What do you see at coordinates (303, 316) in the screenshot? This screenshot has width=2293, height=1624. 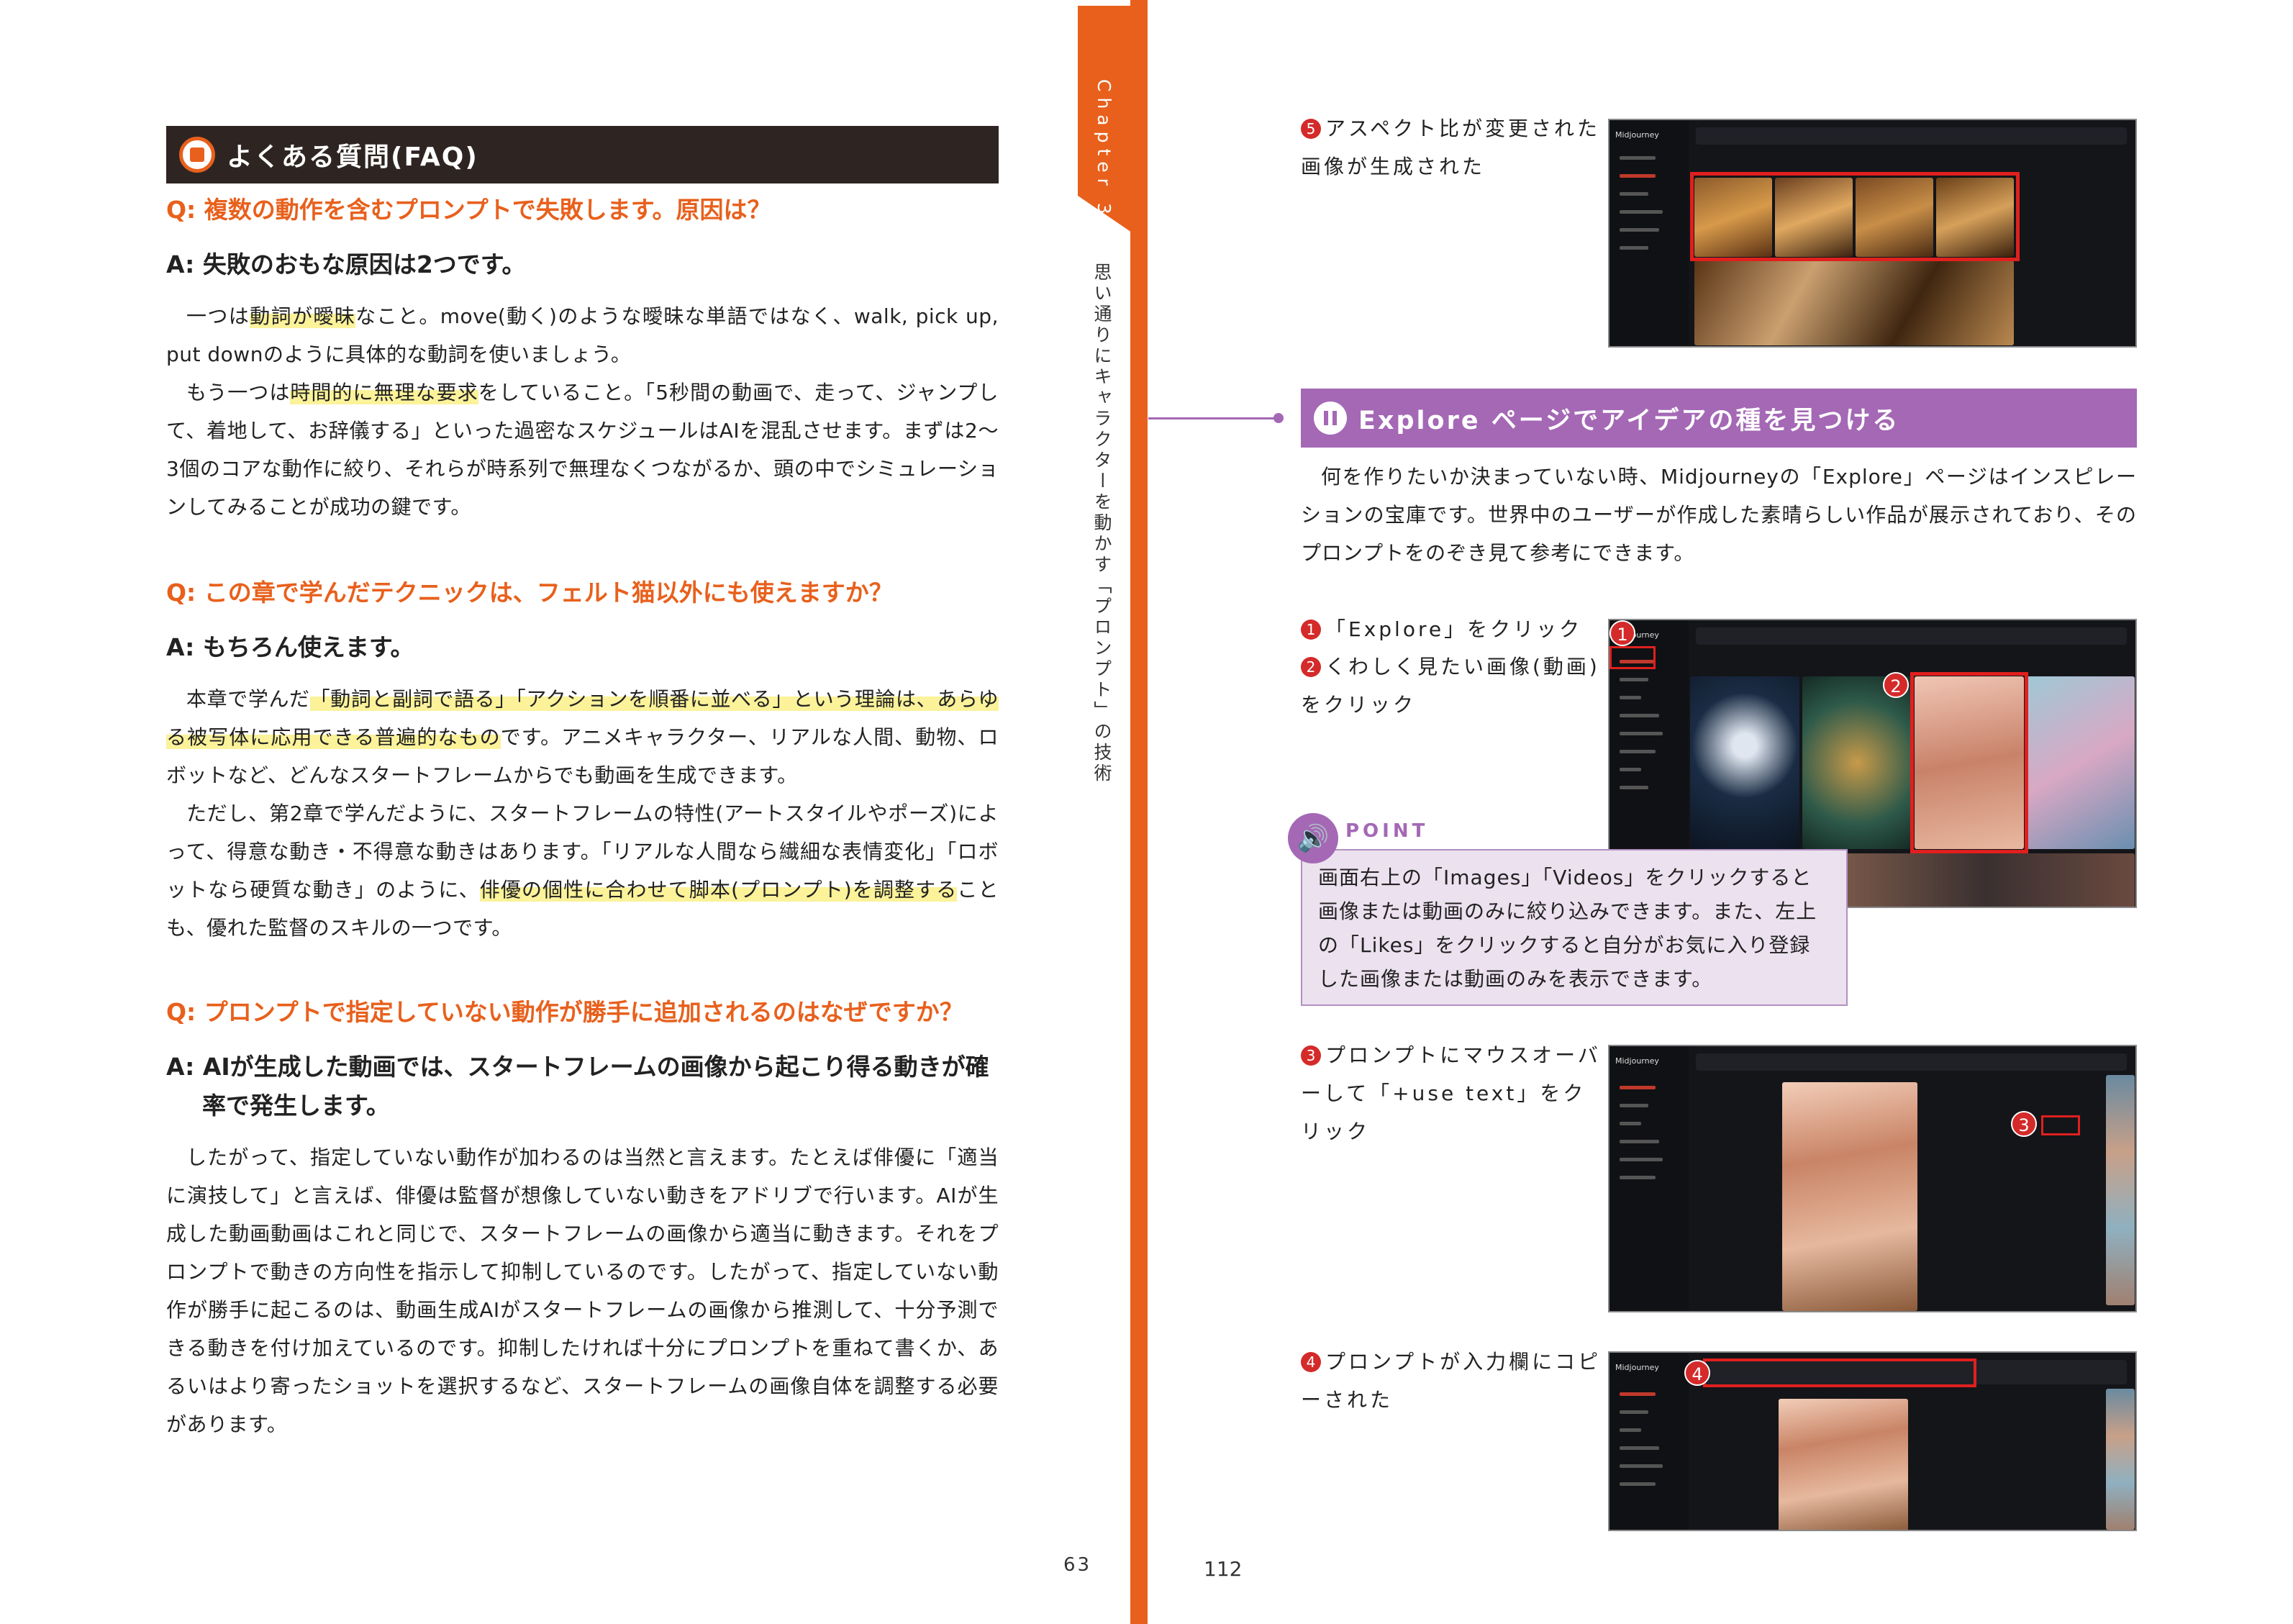 I see `highlight-text: 動詞が曖昧` at bounding box center [303, 316].